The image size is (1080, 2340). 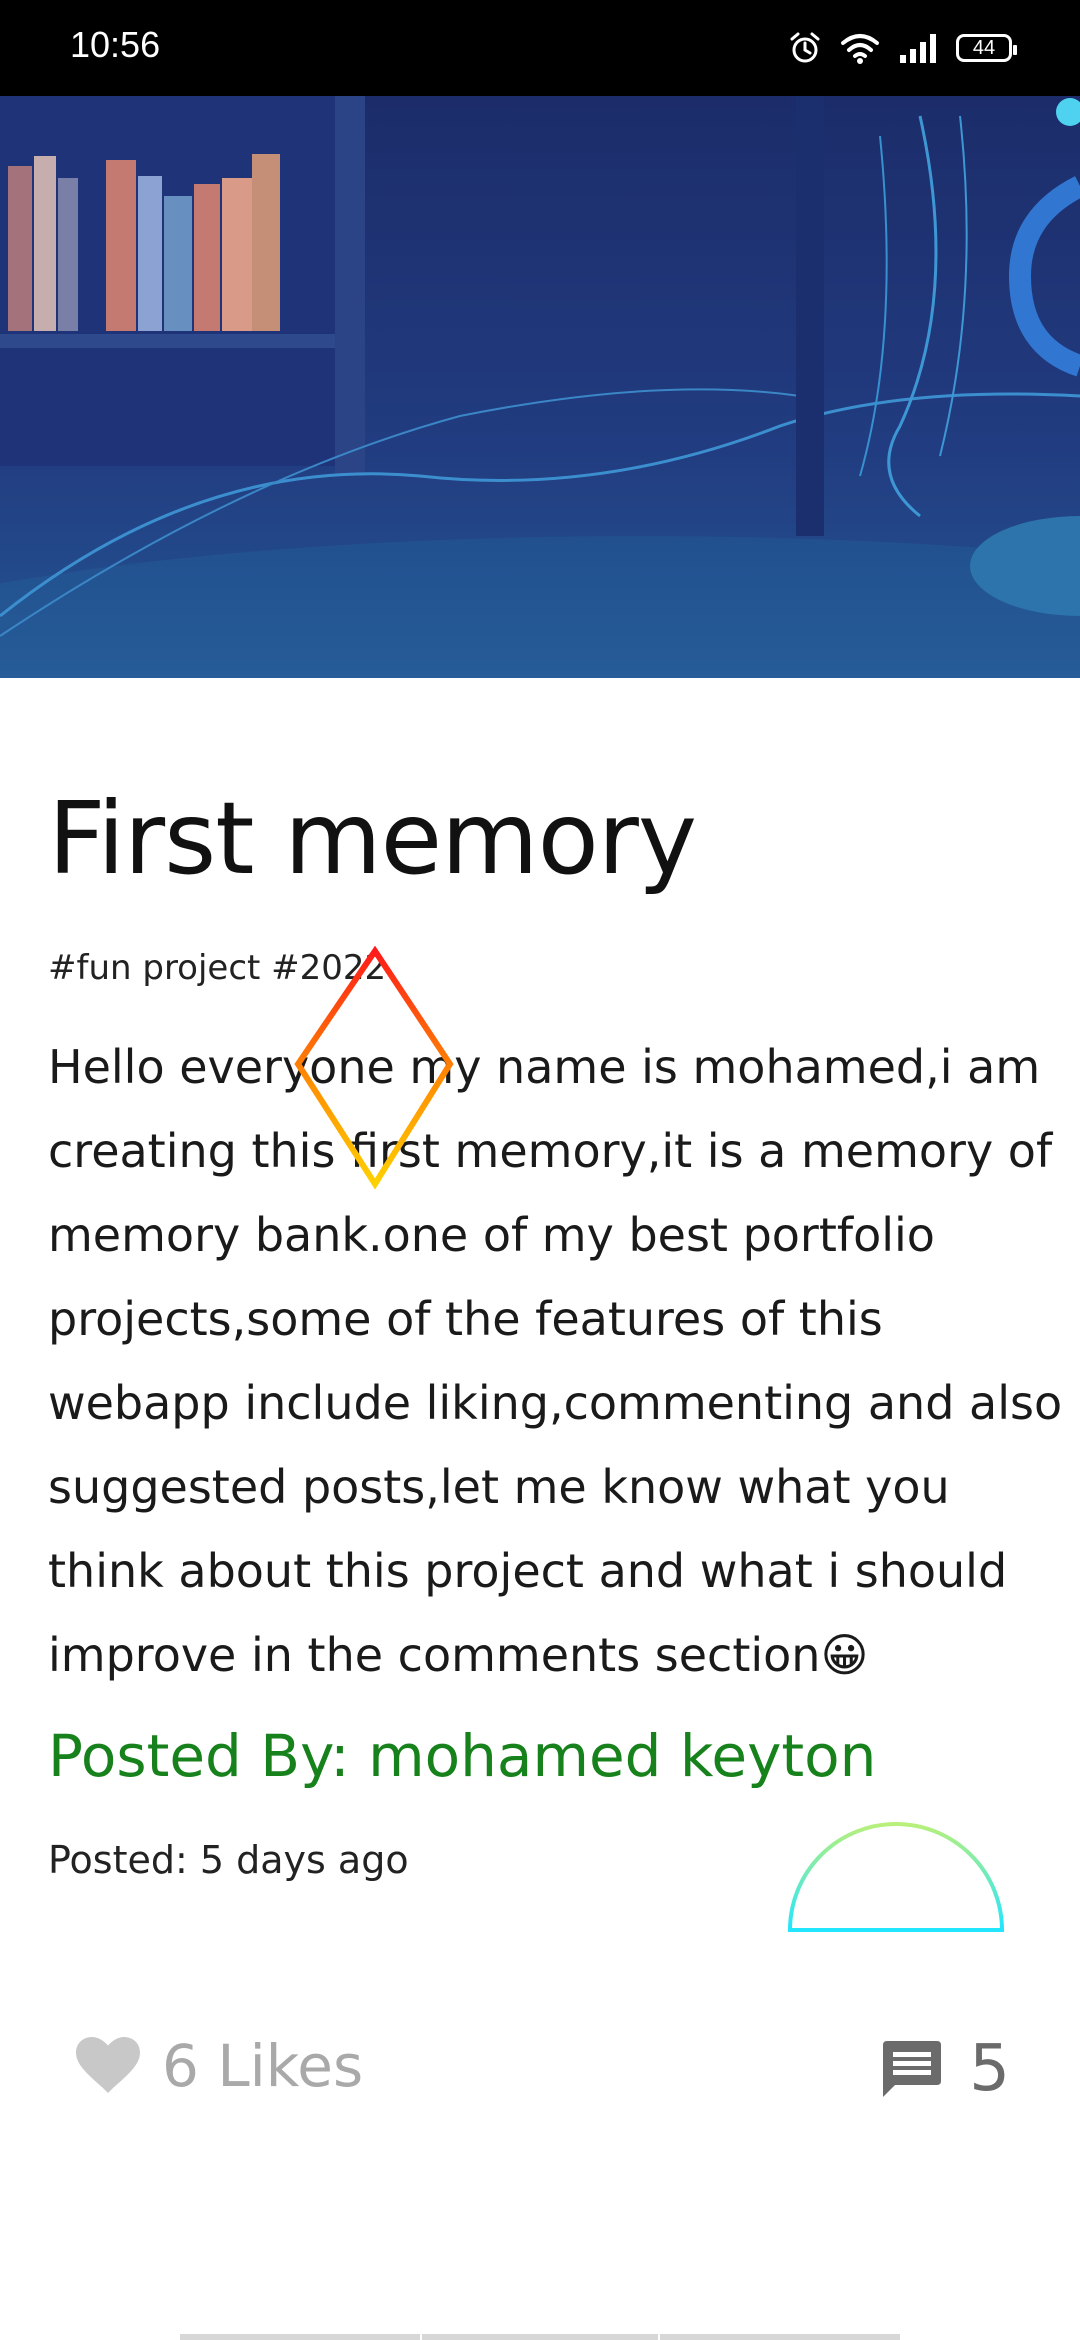 What do you see at coordinates (860, 49) in the screenshot?
I see `wifi-icon` at bounding box center [860, 49].